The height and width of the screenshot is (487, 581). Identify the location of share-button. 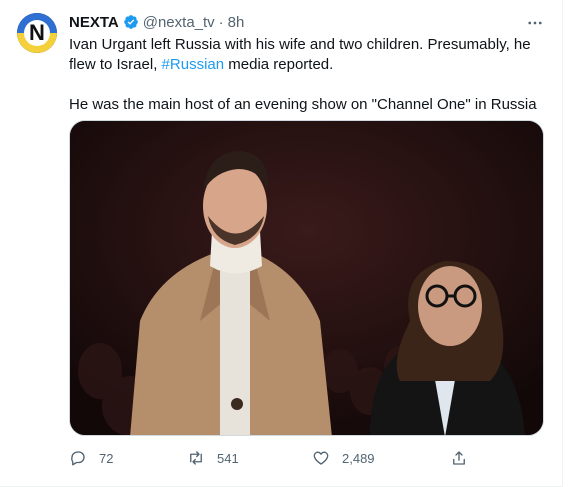
(459, 458).